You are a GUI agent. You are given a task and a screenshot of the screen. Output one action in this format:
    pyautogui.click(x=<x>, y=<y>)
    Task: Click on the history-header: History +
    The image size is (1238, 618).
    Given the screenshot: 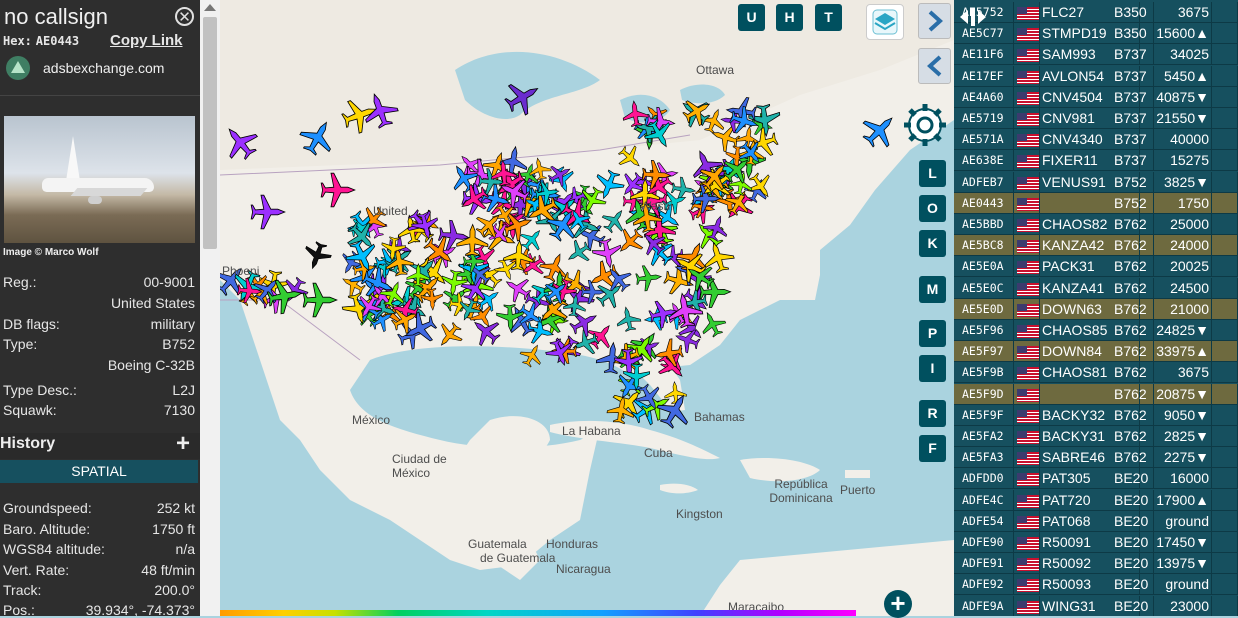 What is the action you would take?
    pyautogui.click(x=100, y=444)
    